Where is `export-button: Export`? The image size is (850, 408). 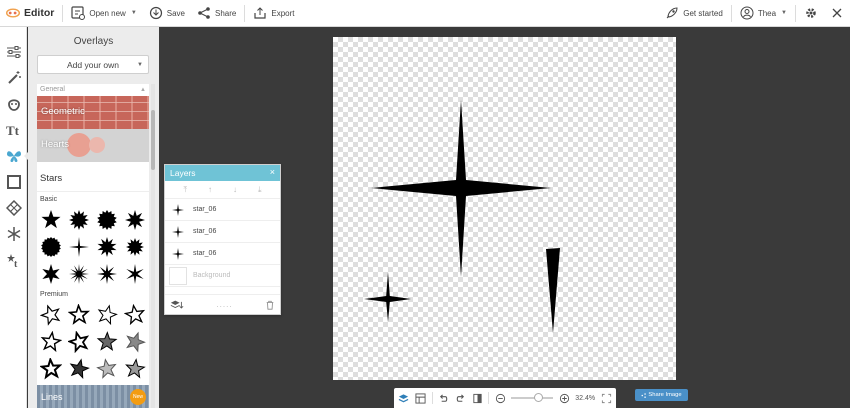 export-button: Export is located at coordinates (273, 13).